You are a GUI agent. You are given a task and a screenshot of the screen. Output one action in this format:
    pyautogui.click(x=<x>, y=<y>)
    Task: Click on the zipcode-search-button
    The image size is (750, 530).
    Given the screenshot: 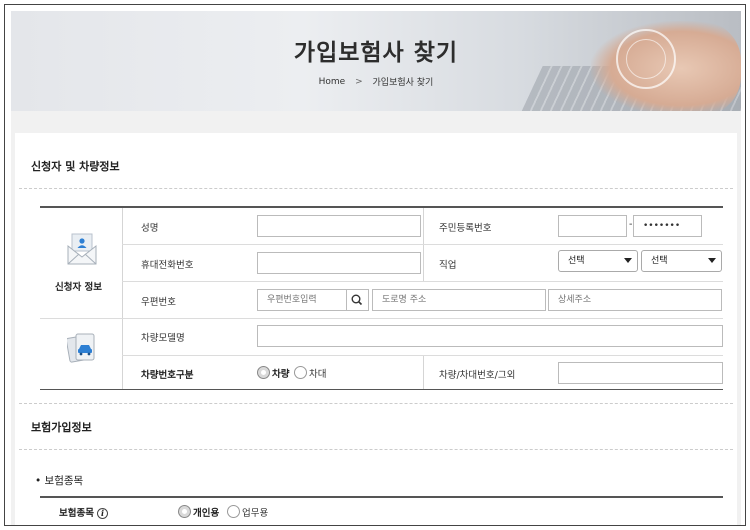 What is the action you would take?
    pyautogui.click(x=358, y=300)
    